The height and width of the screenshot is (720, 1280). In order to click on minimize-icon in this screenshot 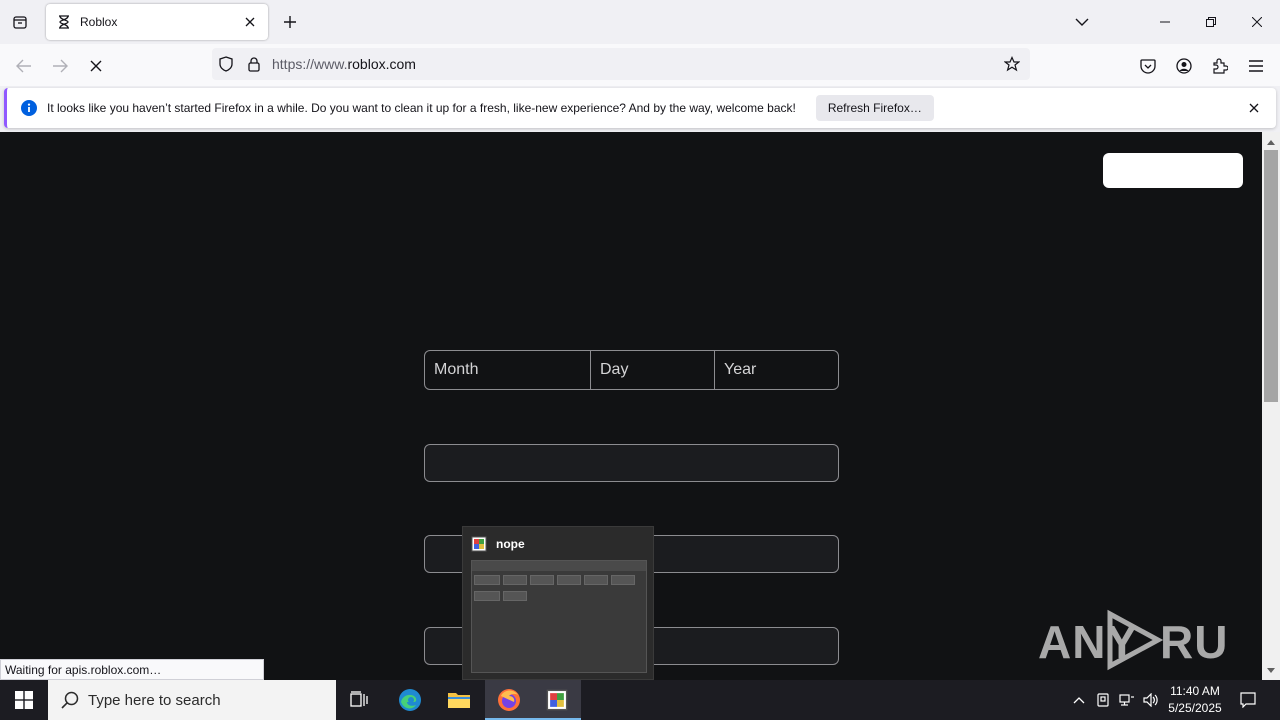, I will do `click(1165, 22)`.